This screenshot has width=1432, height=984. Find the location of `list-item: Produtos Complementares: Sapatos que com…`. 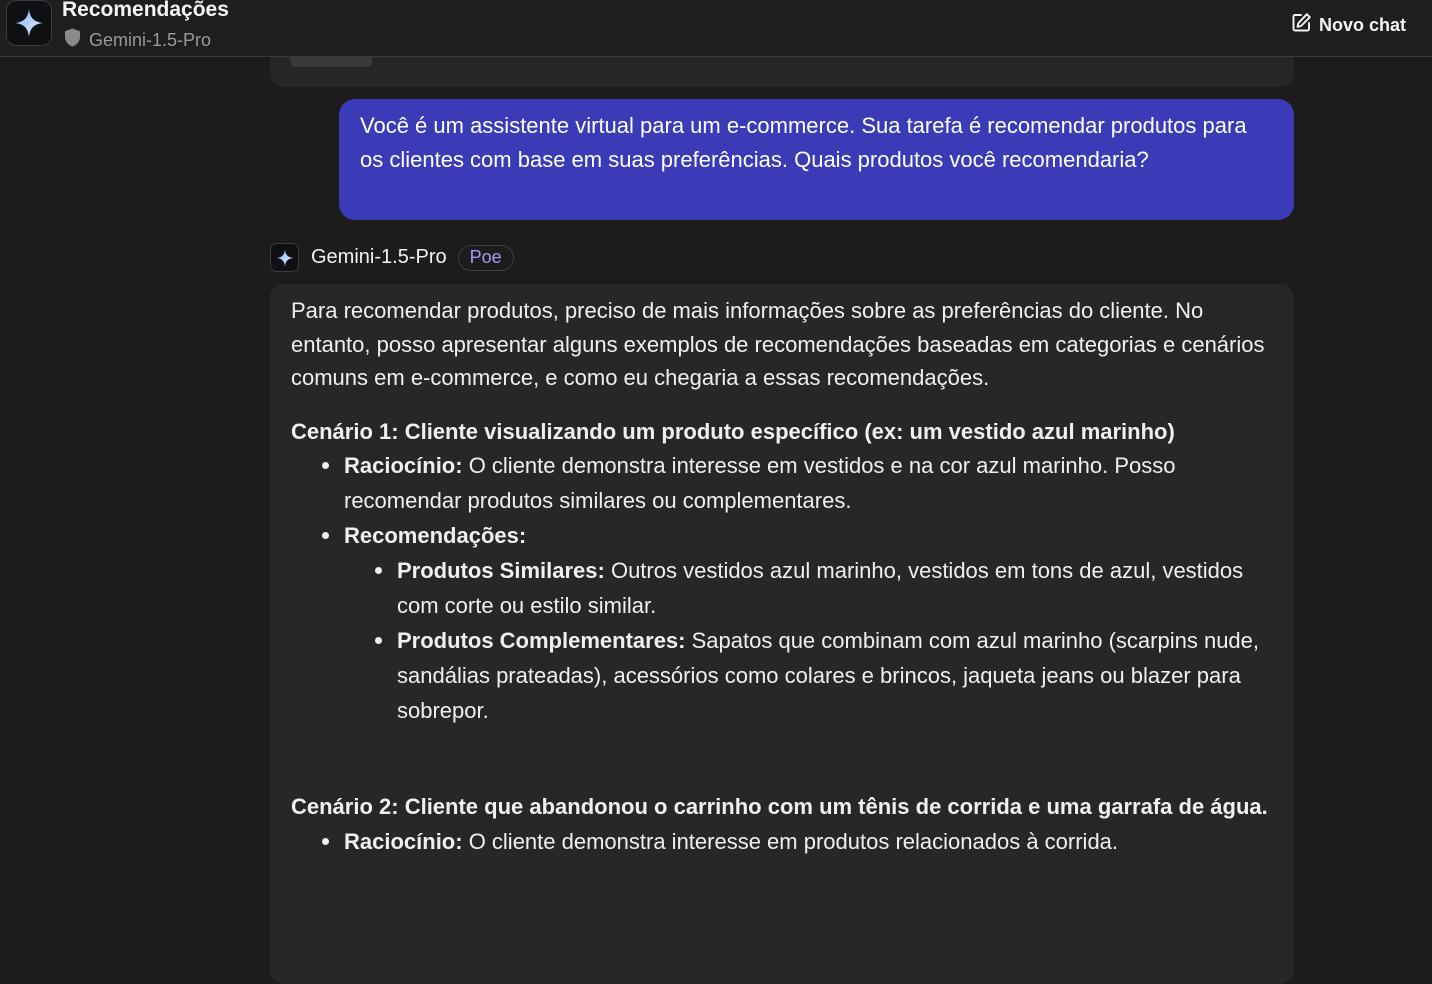

list-item: Produtos Complementares: Sapatos que com… is located at coordinates (809, 675).